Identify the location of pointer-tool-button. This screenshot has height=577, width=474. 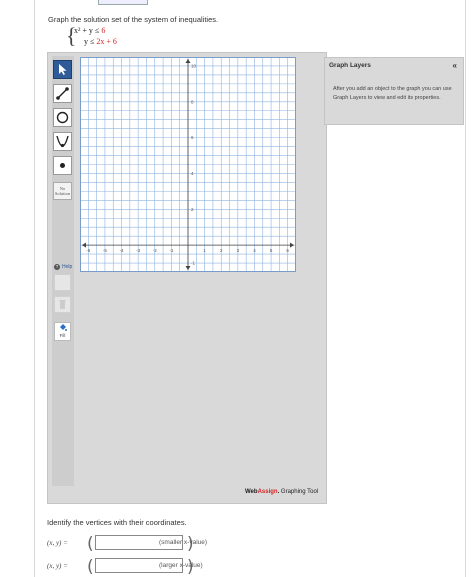
(62, 69).